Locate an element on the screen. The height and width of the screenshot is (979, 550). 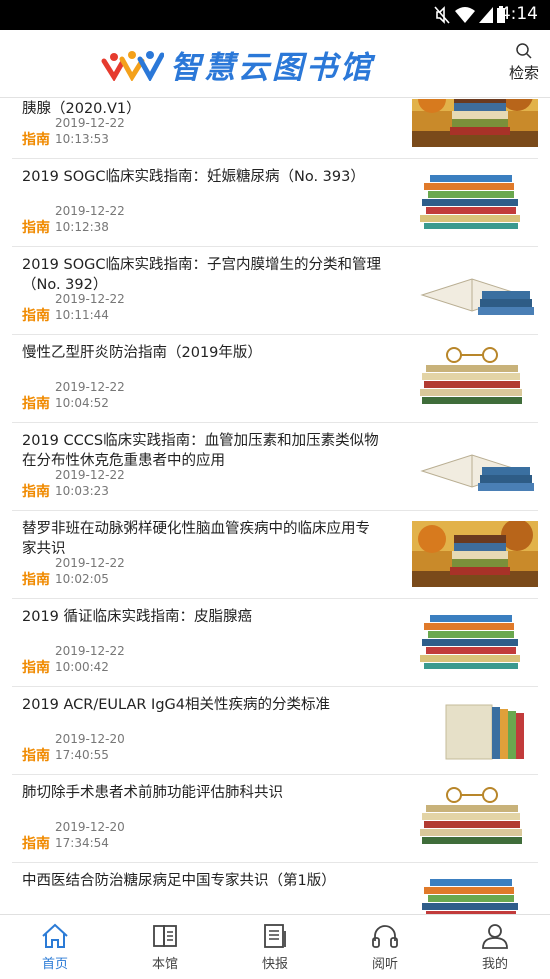
item-time: 10:12:38 is located at coordinates (82, 227).